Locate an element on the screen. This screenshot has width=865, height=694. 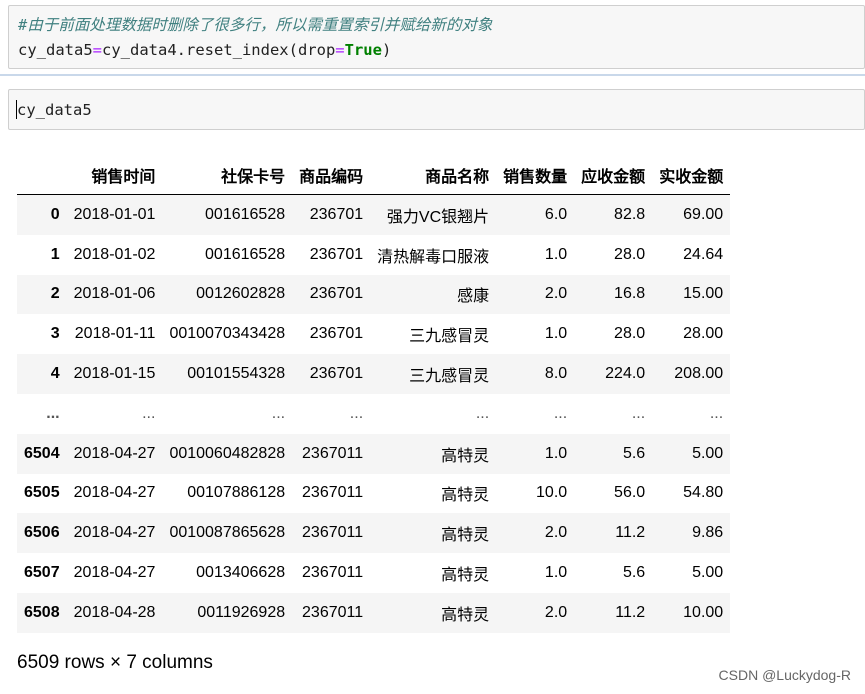
row-index: 6507 is located at coordinates (42, 573).